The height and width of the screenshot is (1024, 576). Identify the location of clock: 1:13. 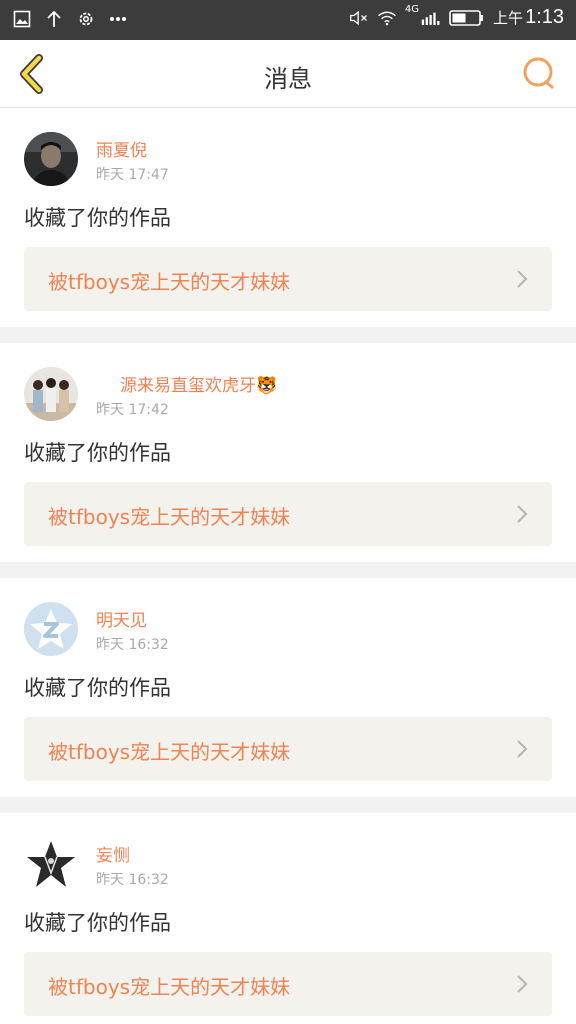
(544, 17).